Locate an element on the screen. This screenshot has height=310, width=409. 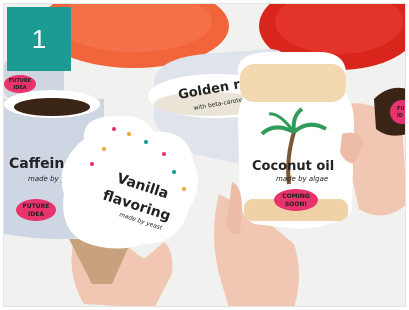
slide-number-badge: 1 is located at coordinates (39, 39).